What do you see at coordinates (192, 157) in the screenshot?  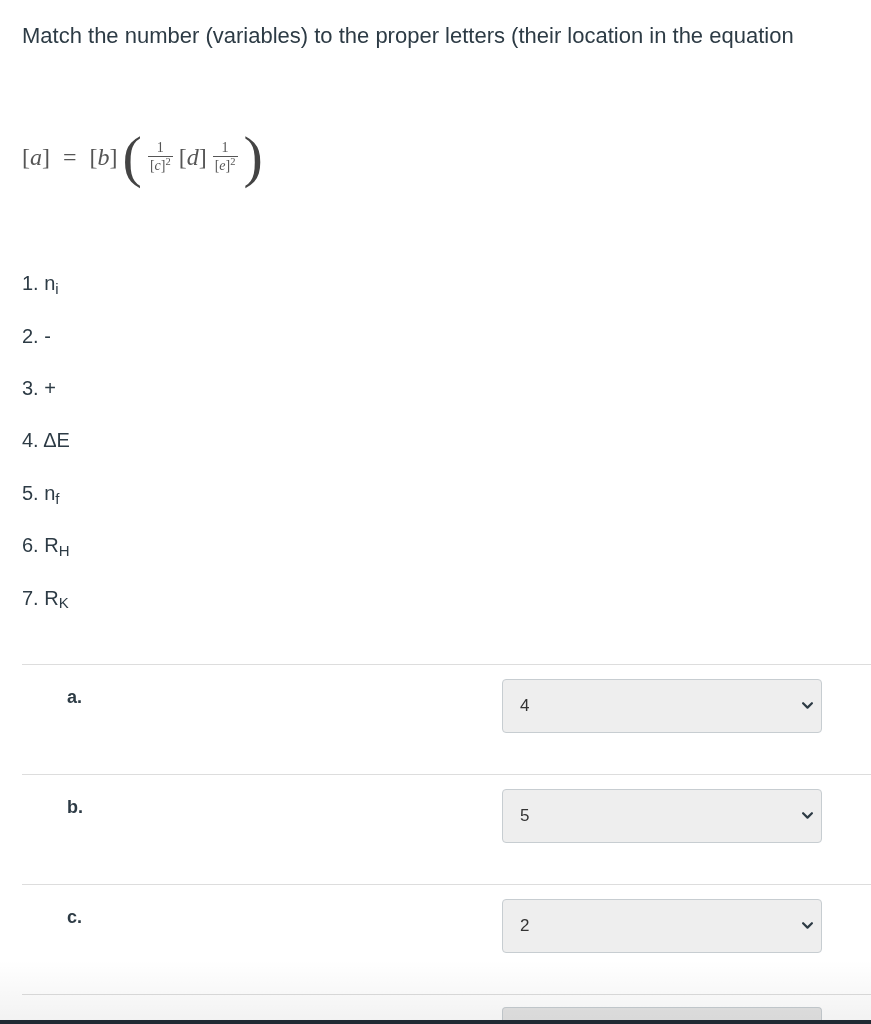 I see `equation-variable: [d]` at bounding box center [192, 157].